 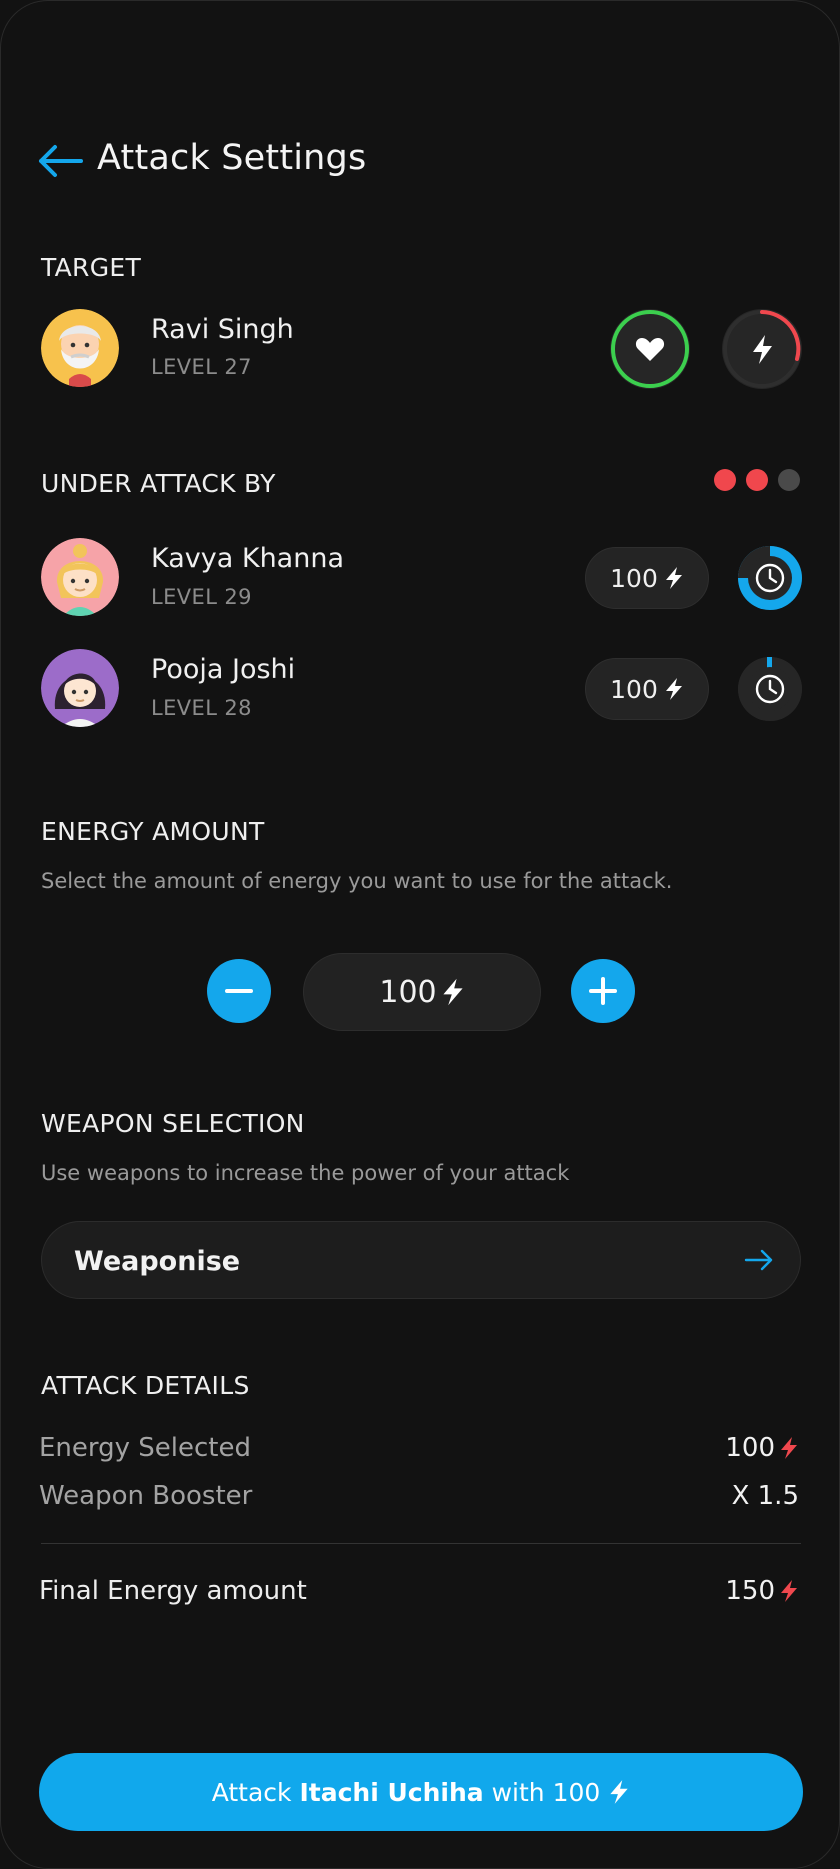 I want to click on attacker-level: LEVEL 29, so click(x=201, y=597).